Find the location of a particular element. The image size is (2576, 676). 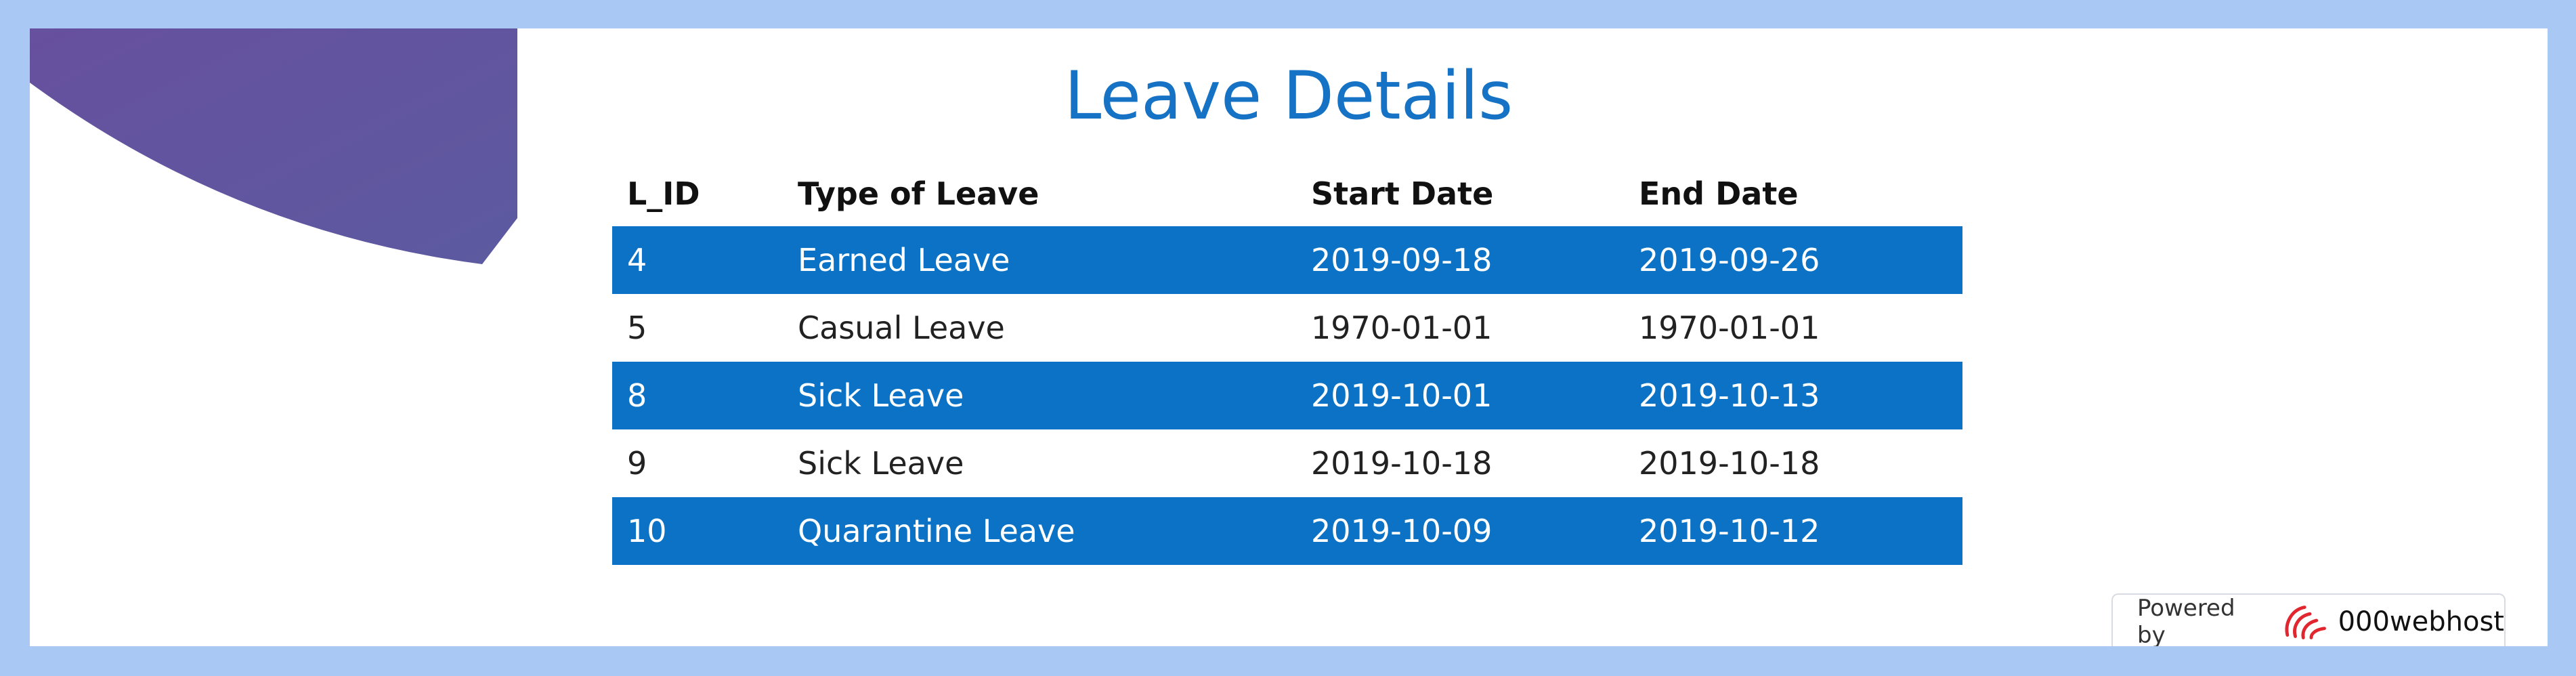

cell-l-id: 8 is located at coordinates (697, 396).